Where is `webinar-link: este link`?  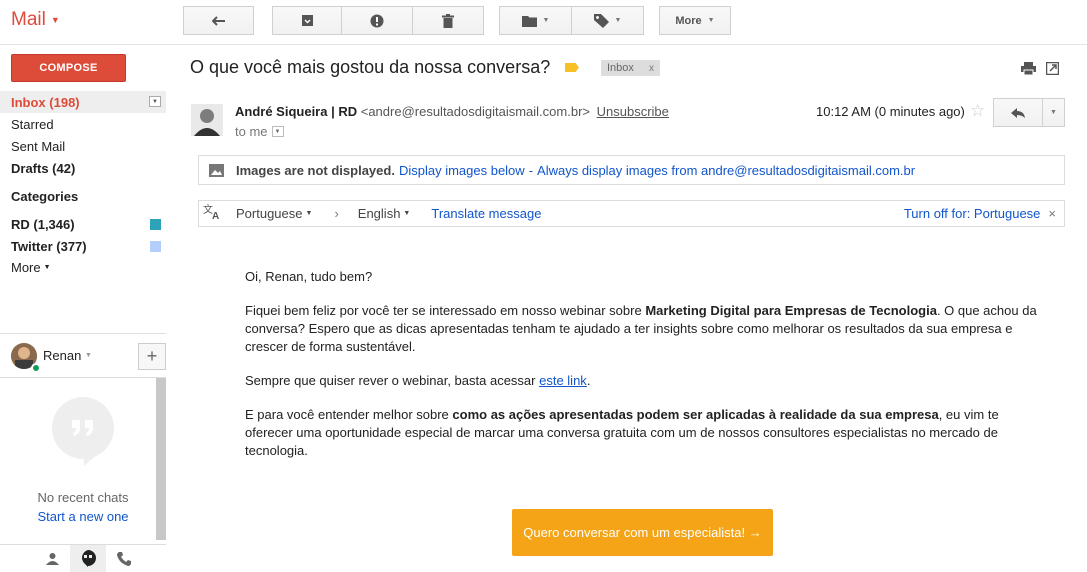
webinar-link: este link is located at coordinates (563, 380).